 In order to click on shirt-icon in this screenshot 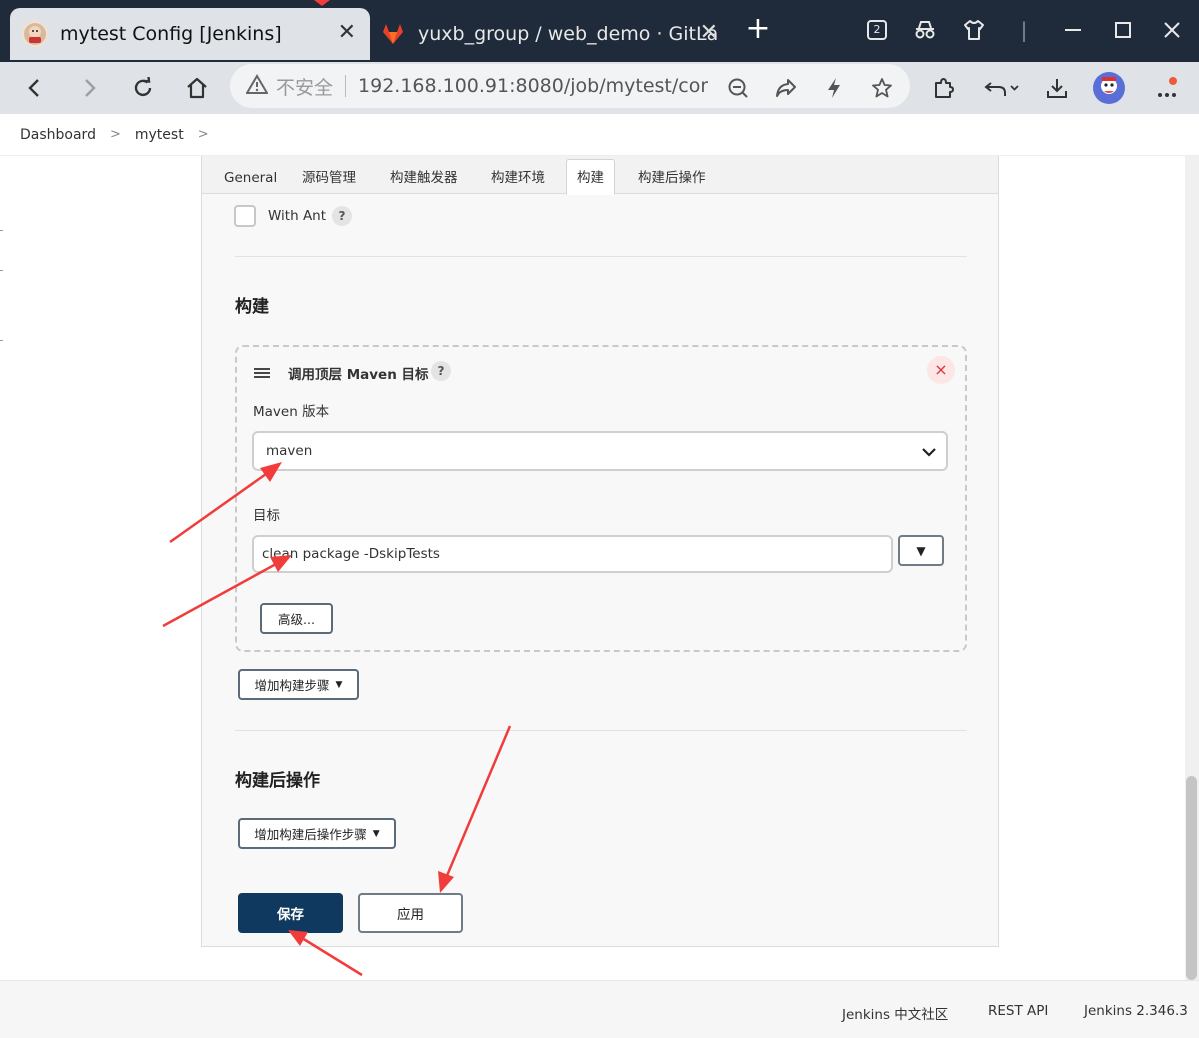, I will do `click(974, 30)`.